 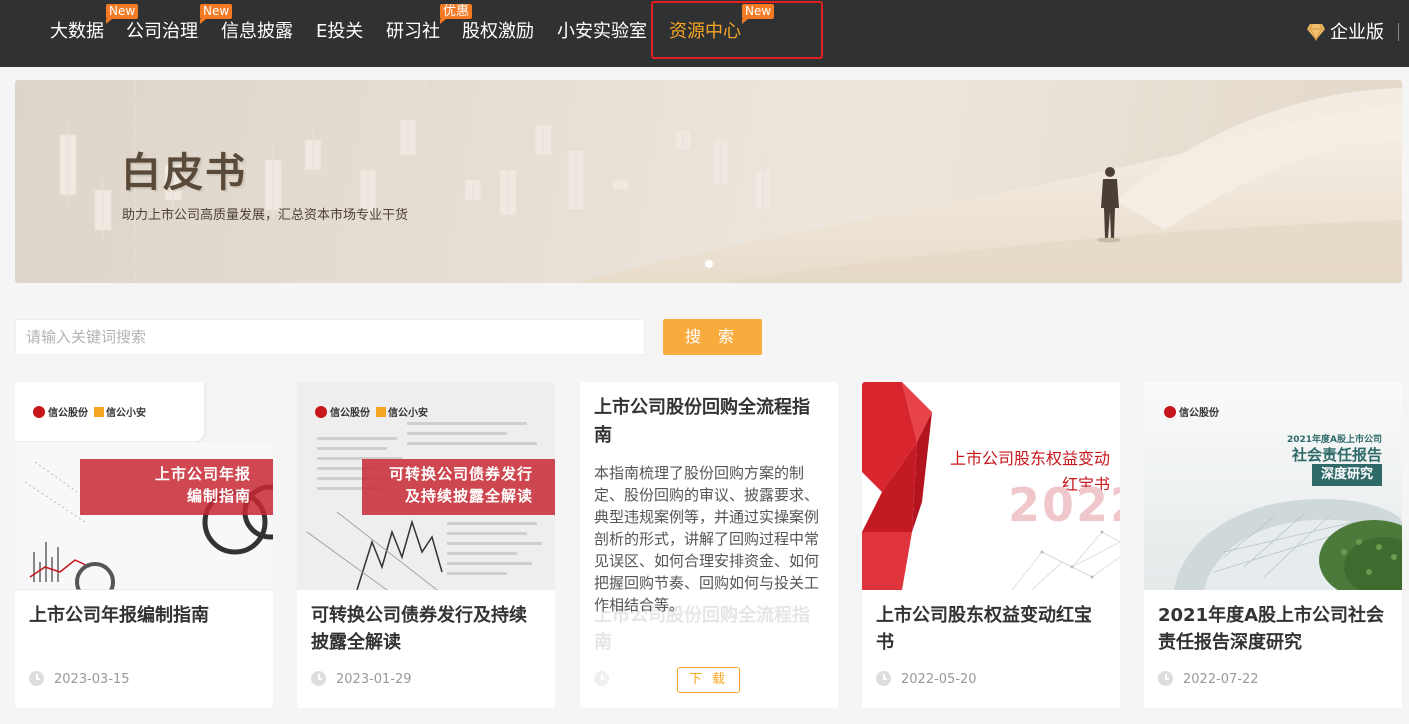 I want to click on nav-item-label: 小安实验室, so click(x=602, y=31).